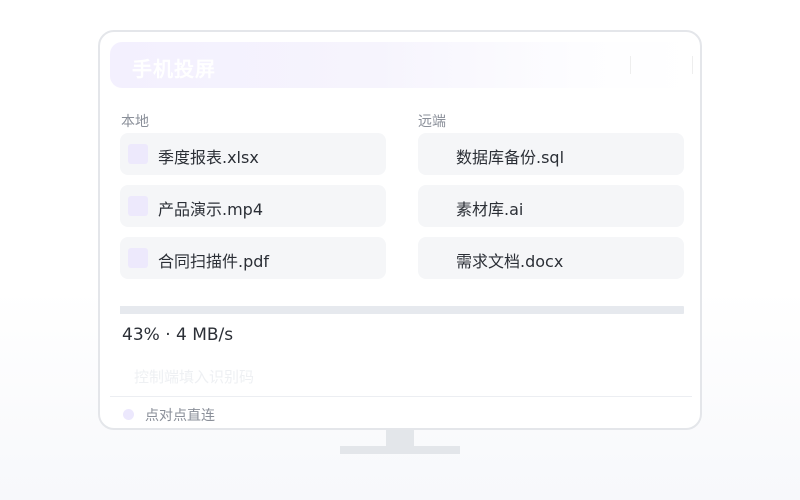 The height and width of the screenshot is (500, 800). What do you see at coordinates (180, 416) in the screenshot?
I see `connection-mode-label: 点对点直连` at bounding box center [180, 416].